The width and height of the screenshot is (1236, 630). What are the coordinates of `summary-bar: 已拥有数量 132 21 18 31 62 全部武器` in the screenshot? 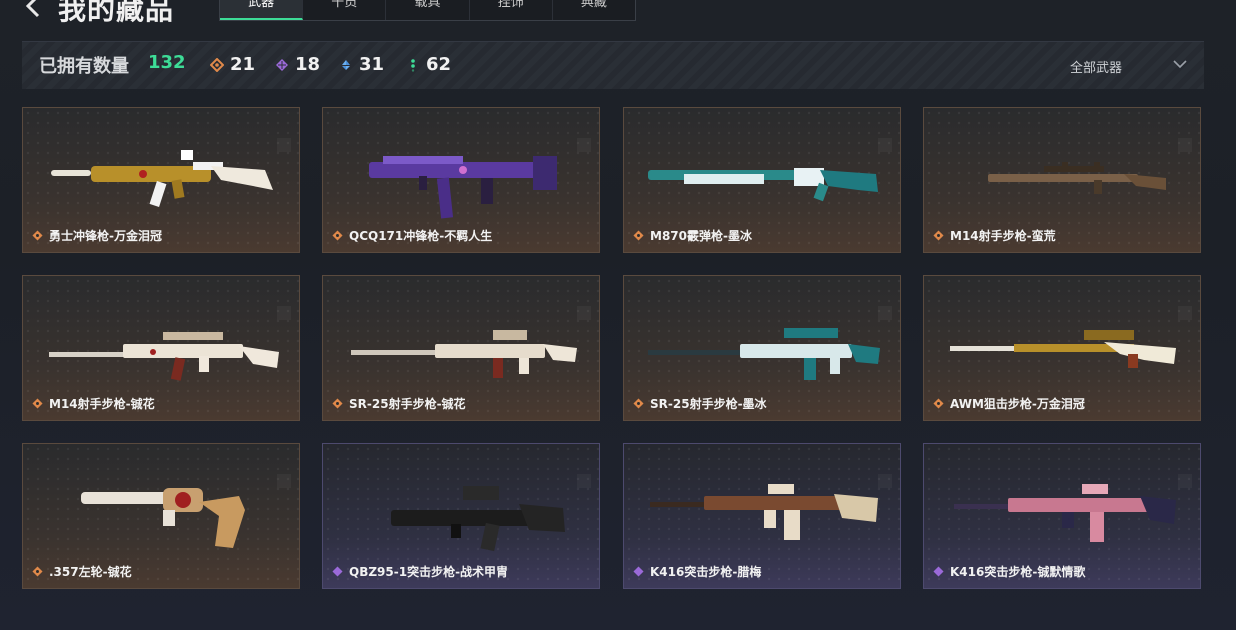 It's located at (613, 65).